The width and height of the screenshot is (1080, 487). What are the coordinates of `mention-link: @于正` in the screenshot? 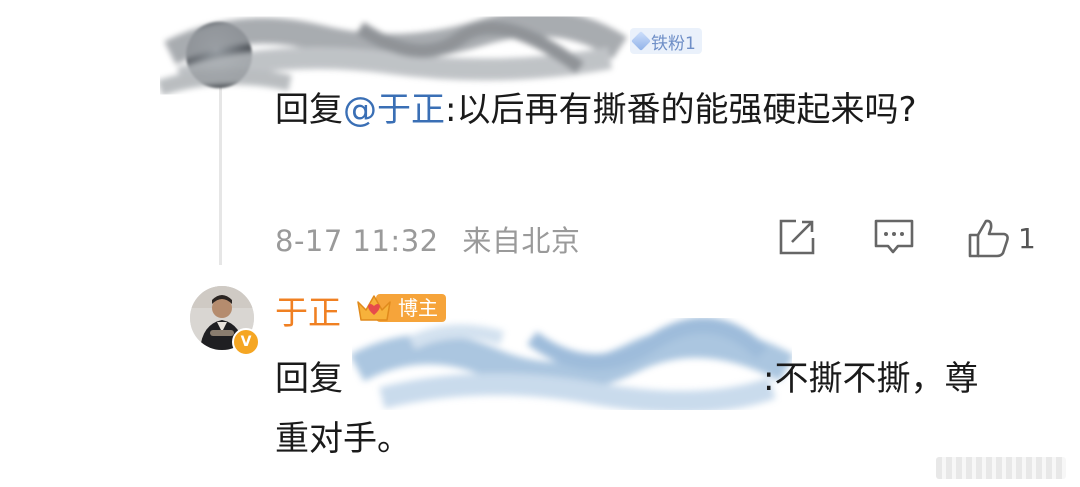 It's located at (394, 110).